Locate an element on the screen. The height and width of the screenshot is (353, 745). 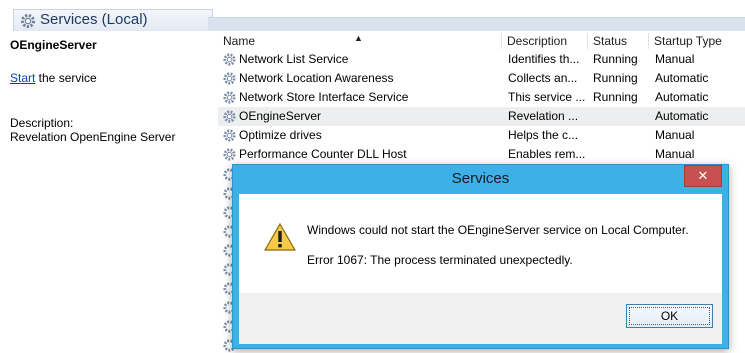
header-band is located at coordinates (476, 24).